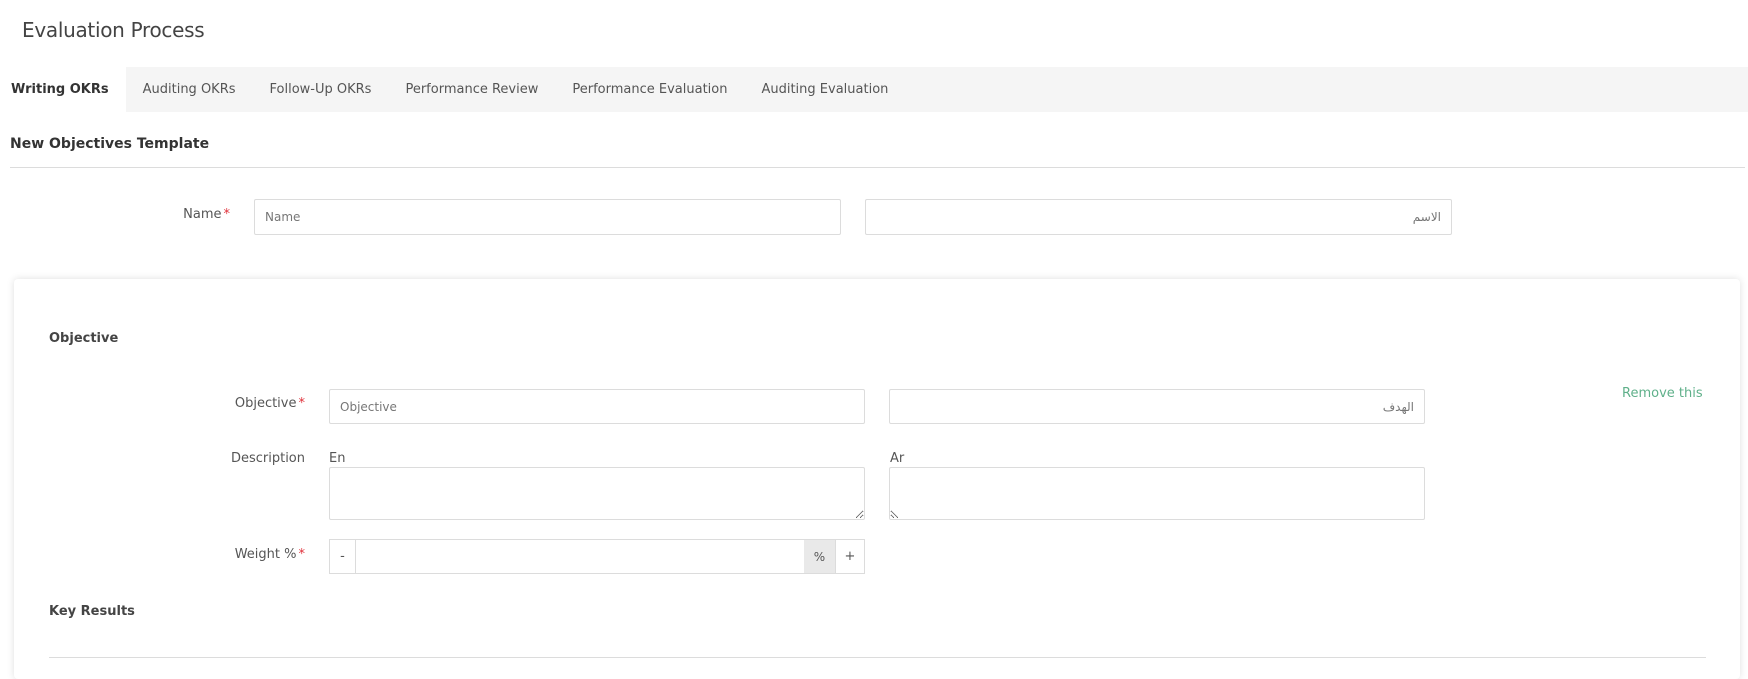 This screenshot has height=679, width=1748. What do you see at coordinates (321, 89) in the screenshot?
I see `tab-follow-up-okrs: Follow-Up OKRs` at bounding box center [321, 89].